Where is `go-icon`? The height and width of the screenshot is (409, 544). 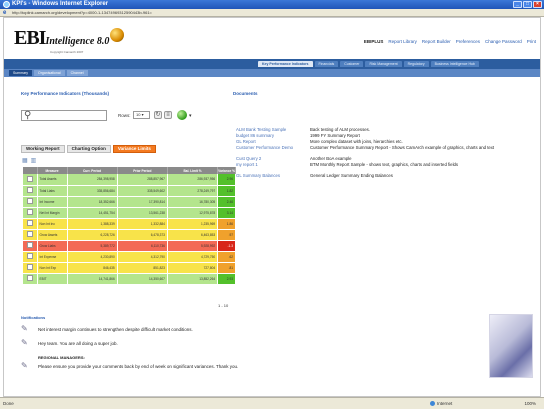
go-icon is located at coordinates (182, 115).